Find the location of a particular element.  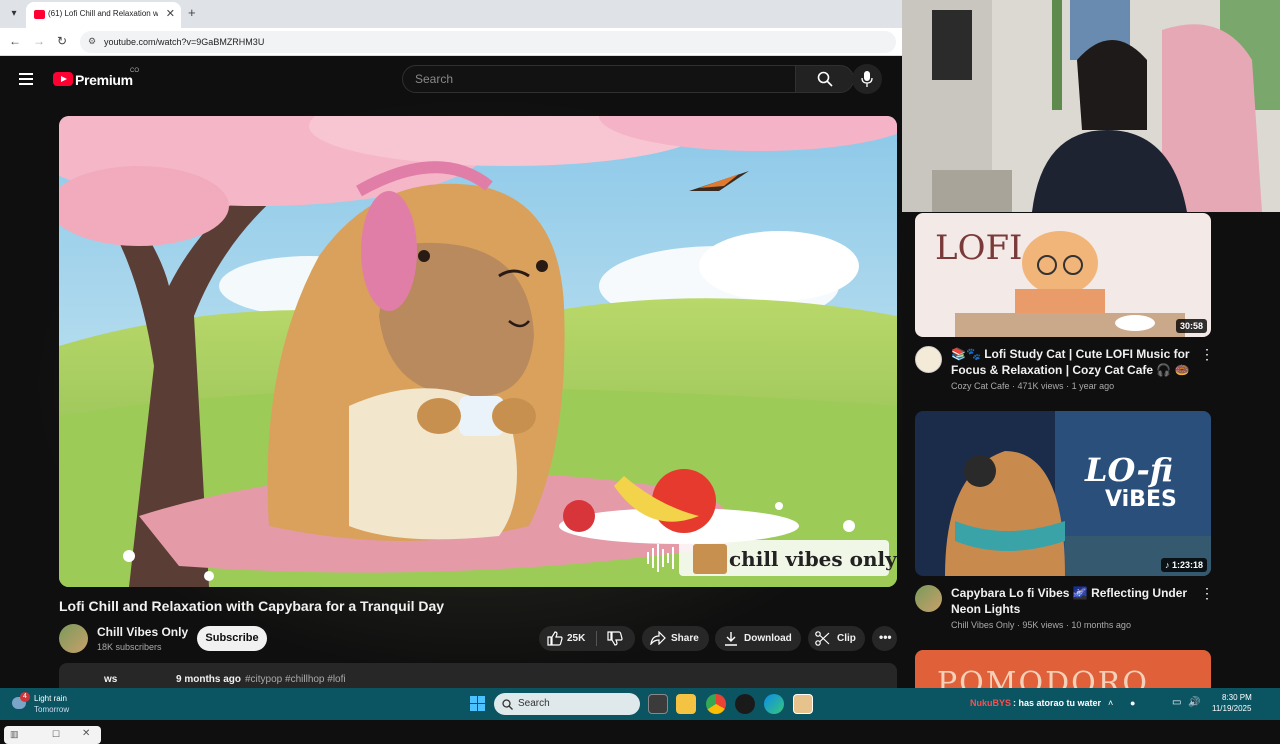

active-app-icon is located at coordinates (803, 704).